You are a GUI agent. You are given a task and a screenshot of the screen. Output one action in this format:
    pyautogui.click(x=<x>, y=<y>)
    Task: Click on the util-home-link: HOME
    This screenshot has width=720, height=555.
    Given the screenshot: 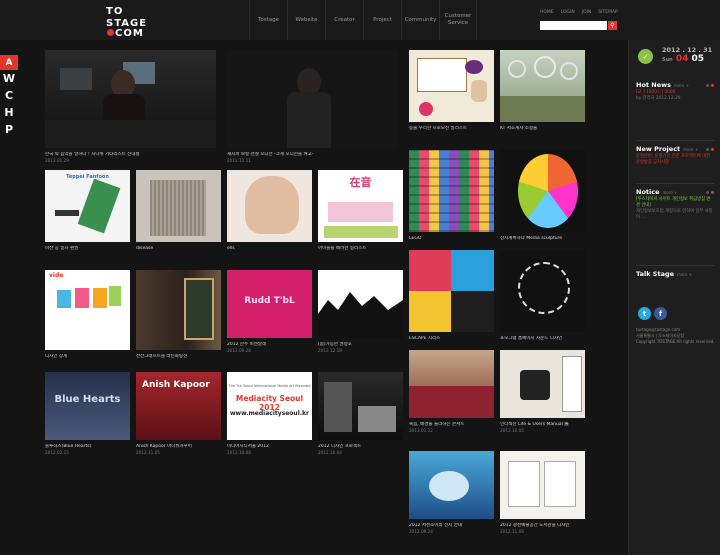 What is the action you would take?
    pyautogui.click(x=547, y=12)
    